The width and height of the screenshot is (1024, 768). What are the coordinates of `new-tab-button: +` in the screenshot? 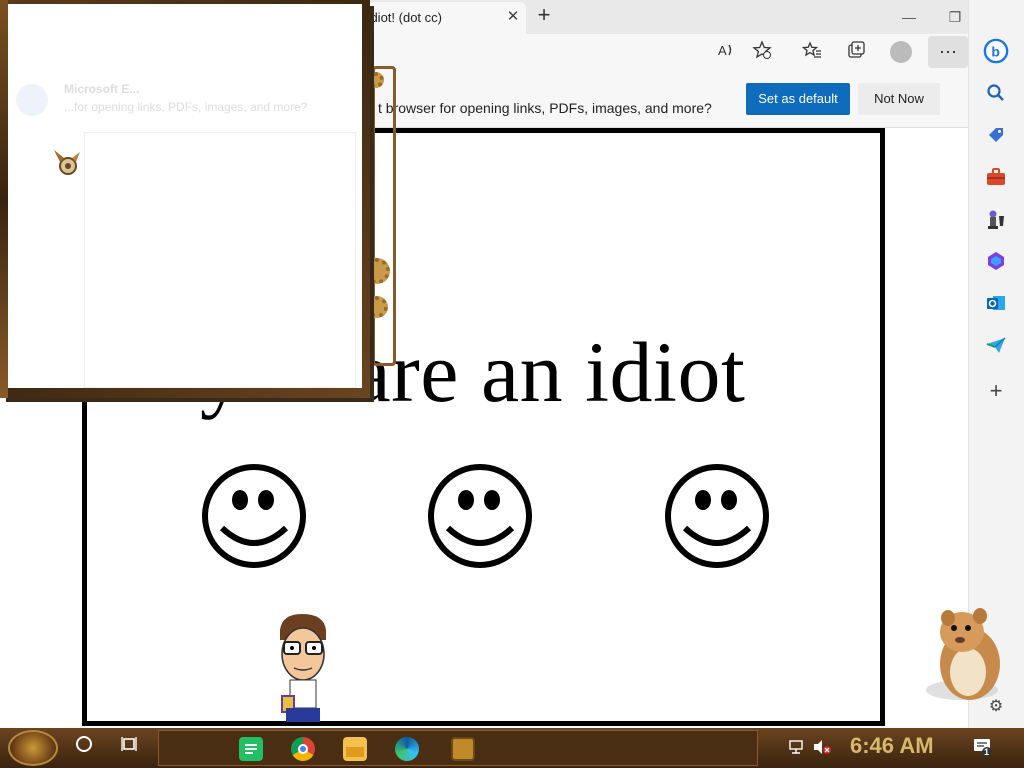 It's located at (544, 16).